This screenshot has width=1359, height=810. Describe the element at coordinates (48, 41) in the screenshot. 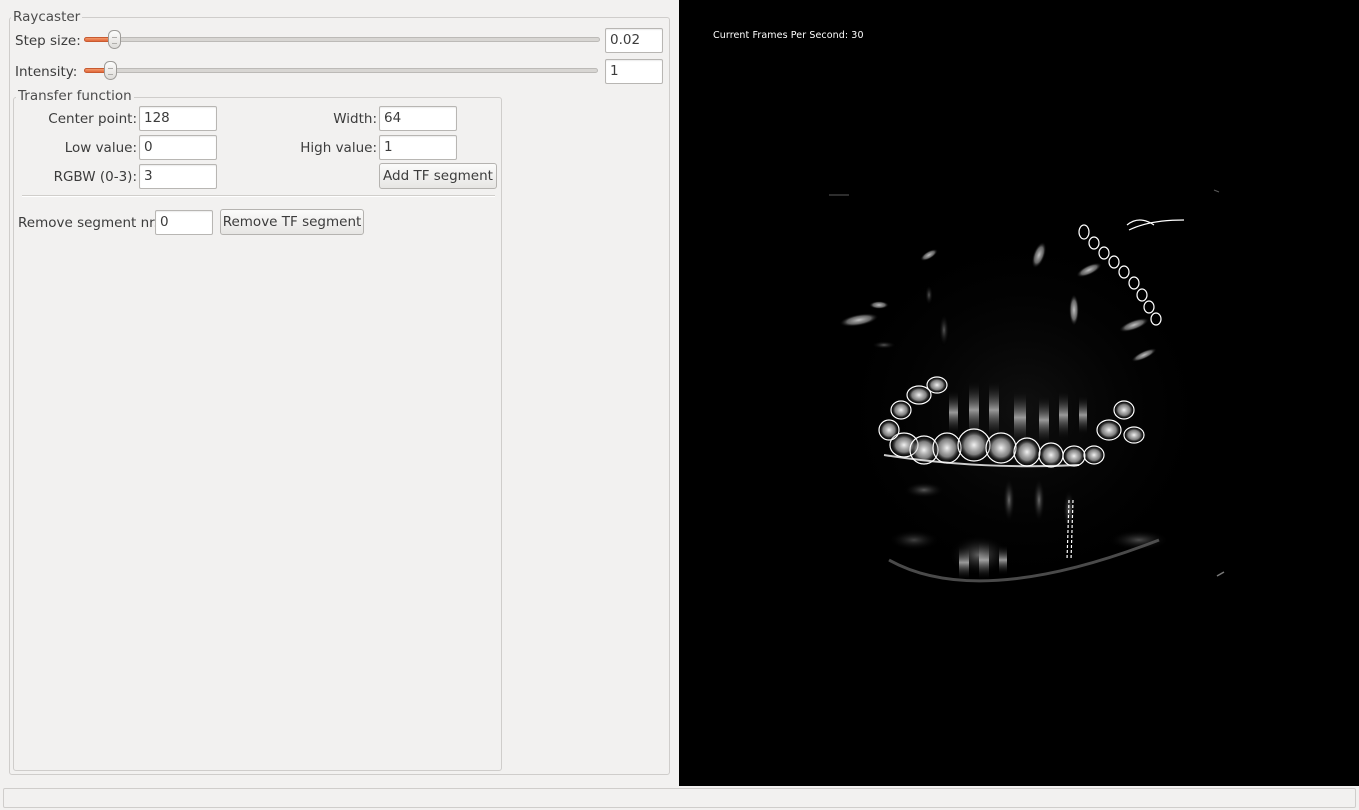

I see `step-size-label: Step size:` at that location.